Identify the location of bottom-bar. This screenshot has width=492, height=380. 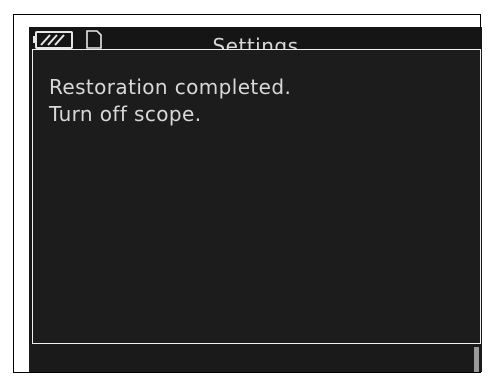
(255, 358).